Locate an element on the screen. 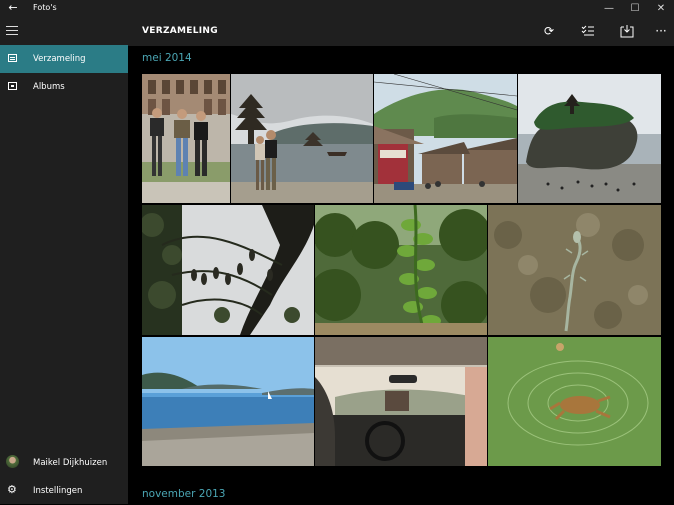  photo-bats-tree is located at coordinates (228, 270).